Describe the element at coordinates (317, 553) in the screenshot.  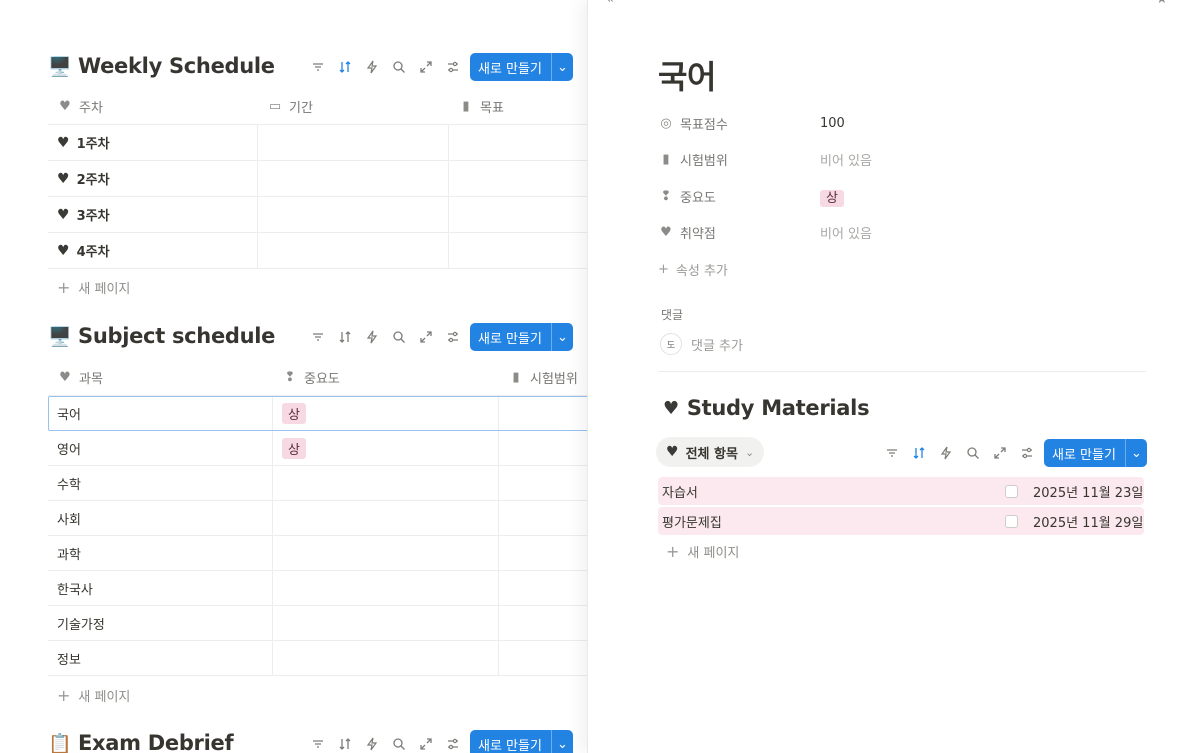
I see `table-row: 과학` at that location.